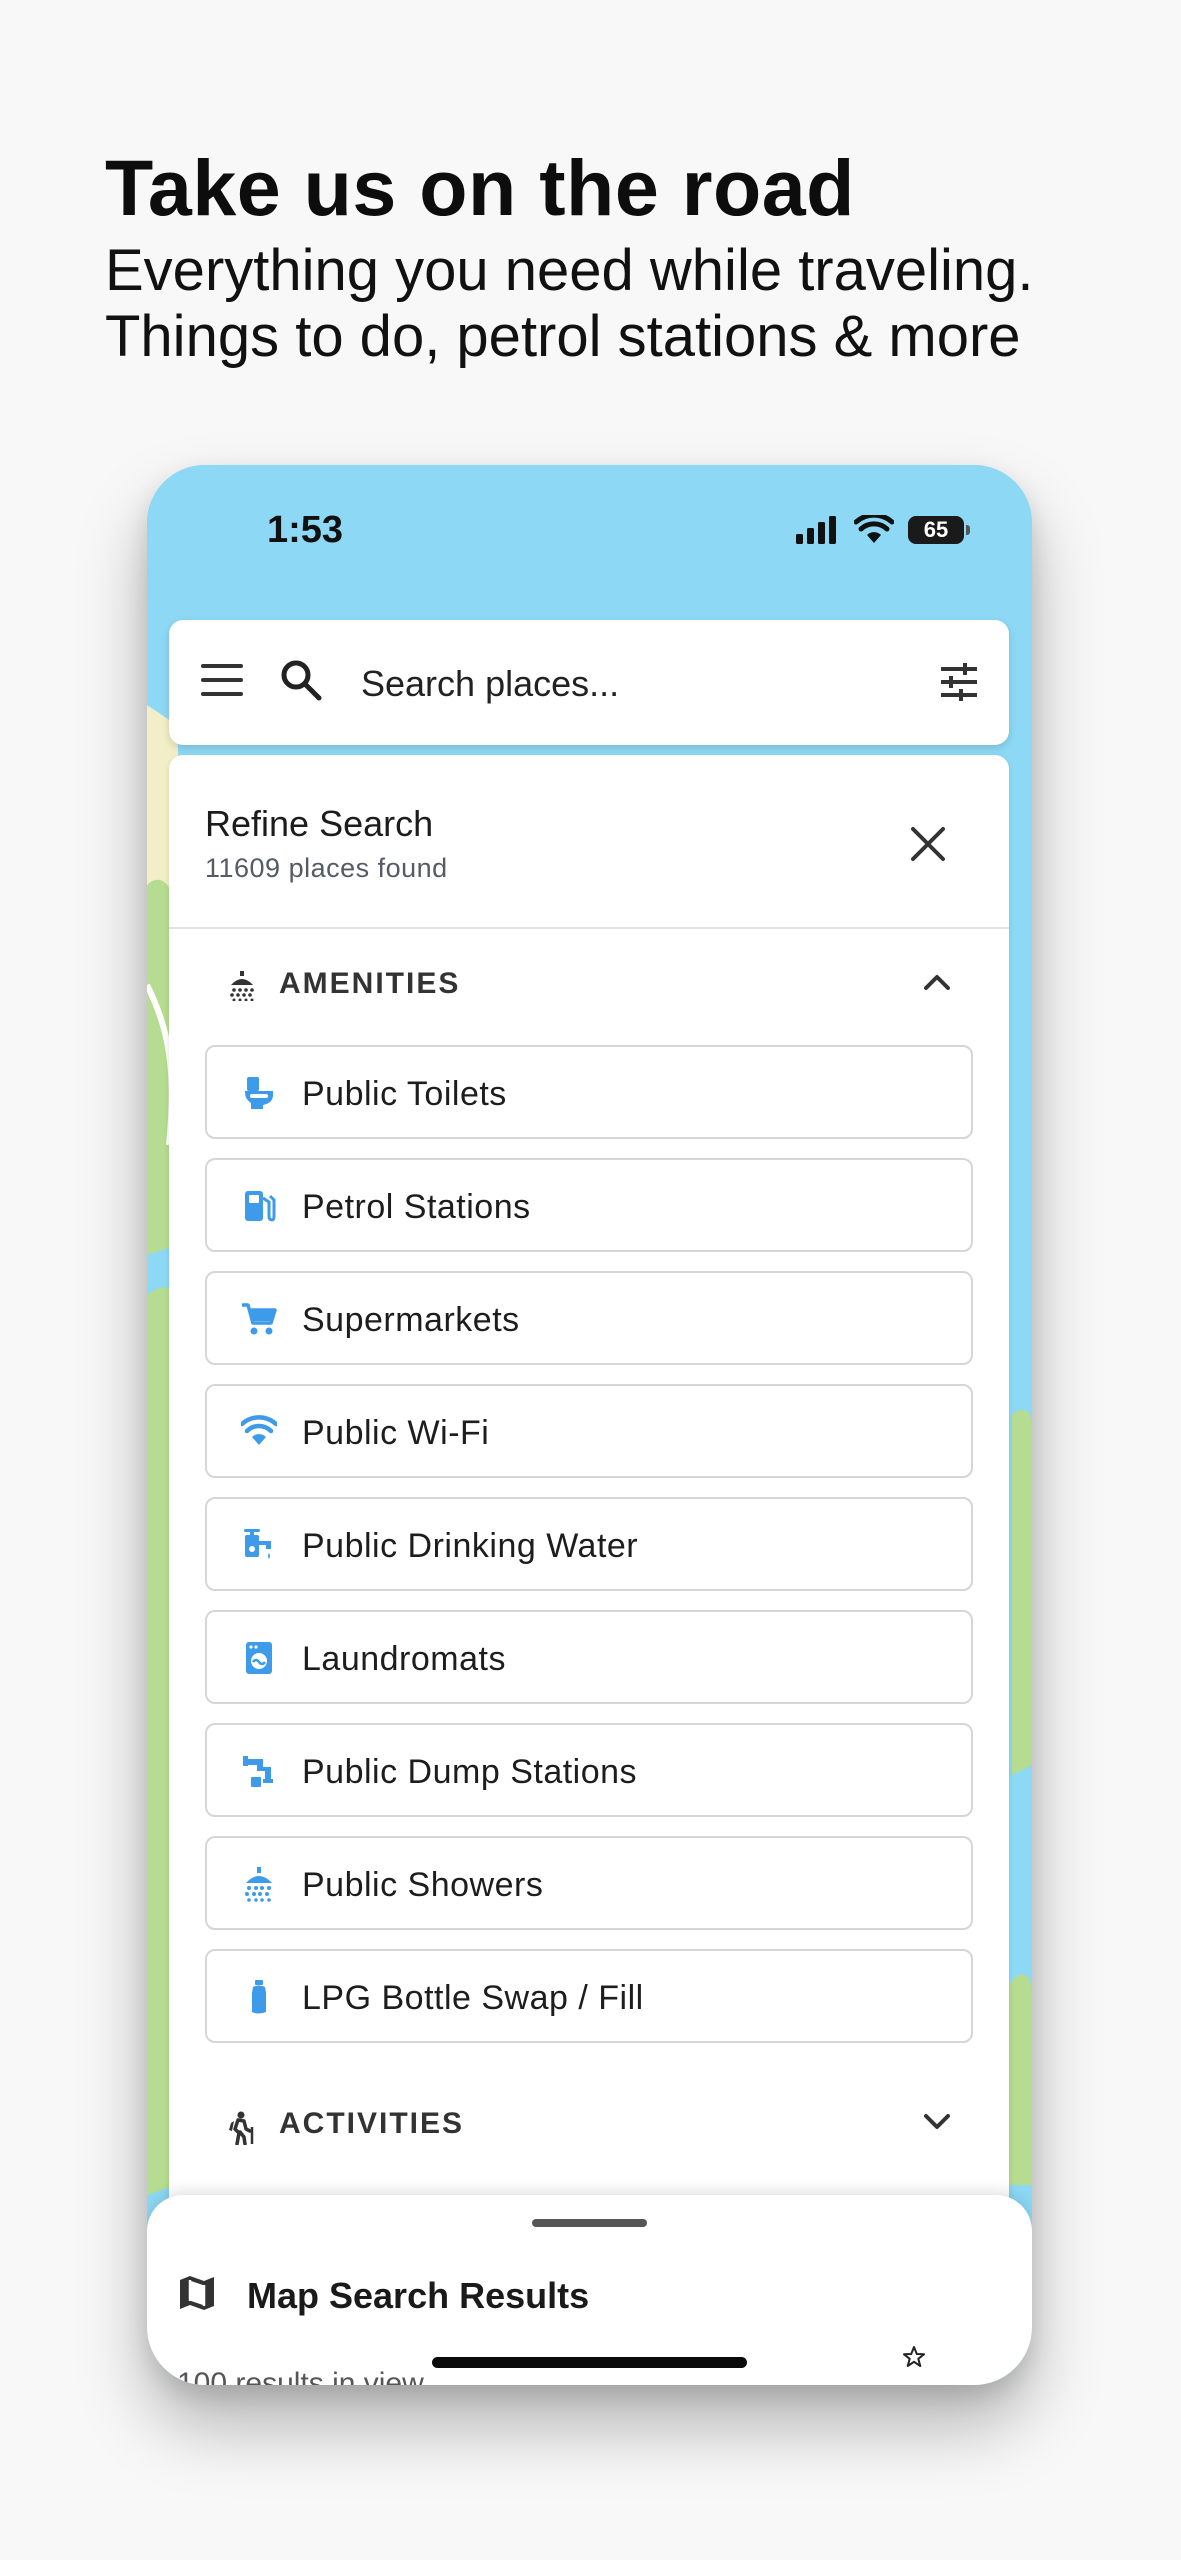 The height and width of the screenshot is (2560, 1181). What do you see at coordinates (928, 844) in the screenshot?
I see `close-icon` at bounding box center [928, 844].